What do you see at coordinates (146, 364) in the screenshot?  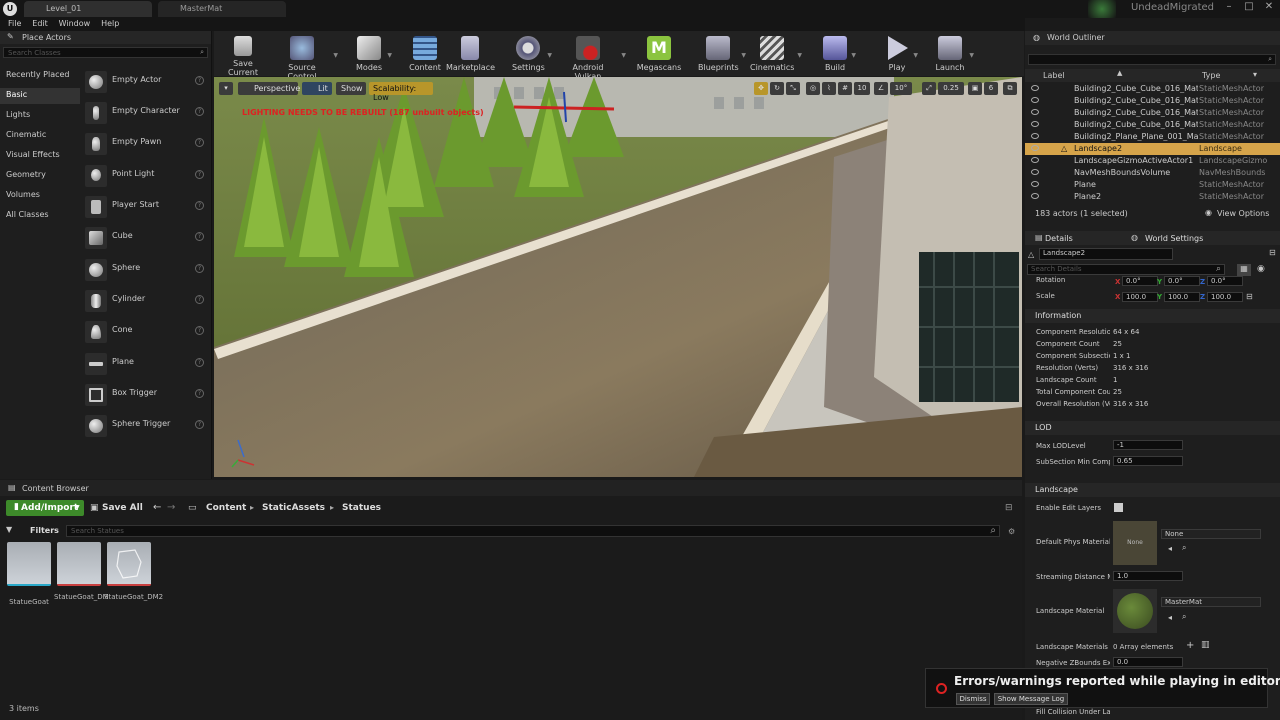 I see `actor-item-plane: Plane?` at bounding box center [146, 364].